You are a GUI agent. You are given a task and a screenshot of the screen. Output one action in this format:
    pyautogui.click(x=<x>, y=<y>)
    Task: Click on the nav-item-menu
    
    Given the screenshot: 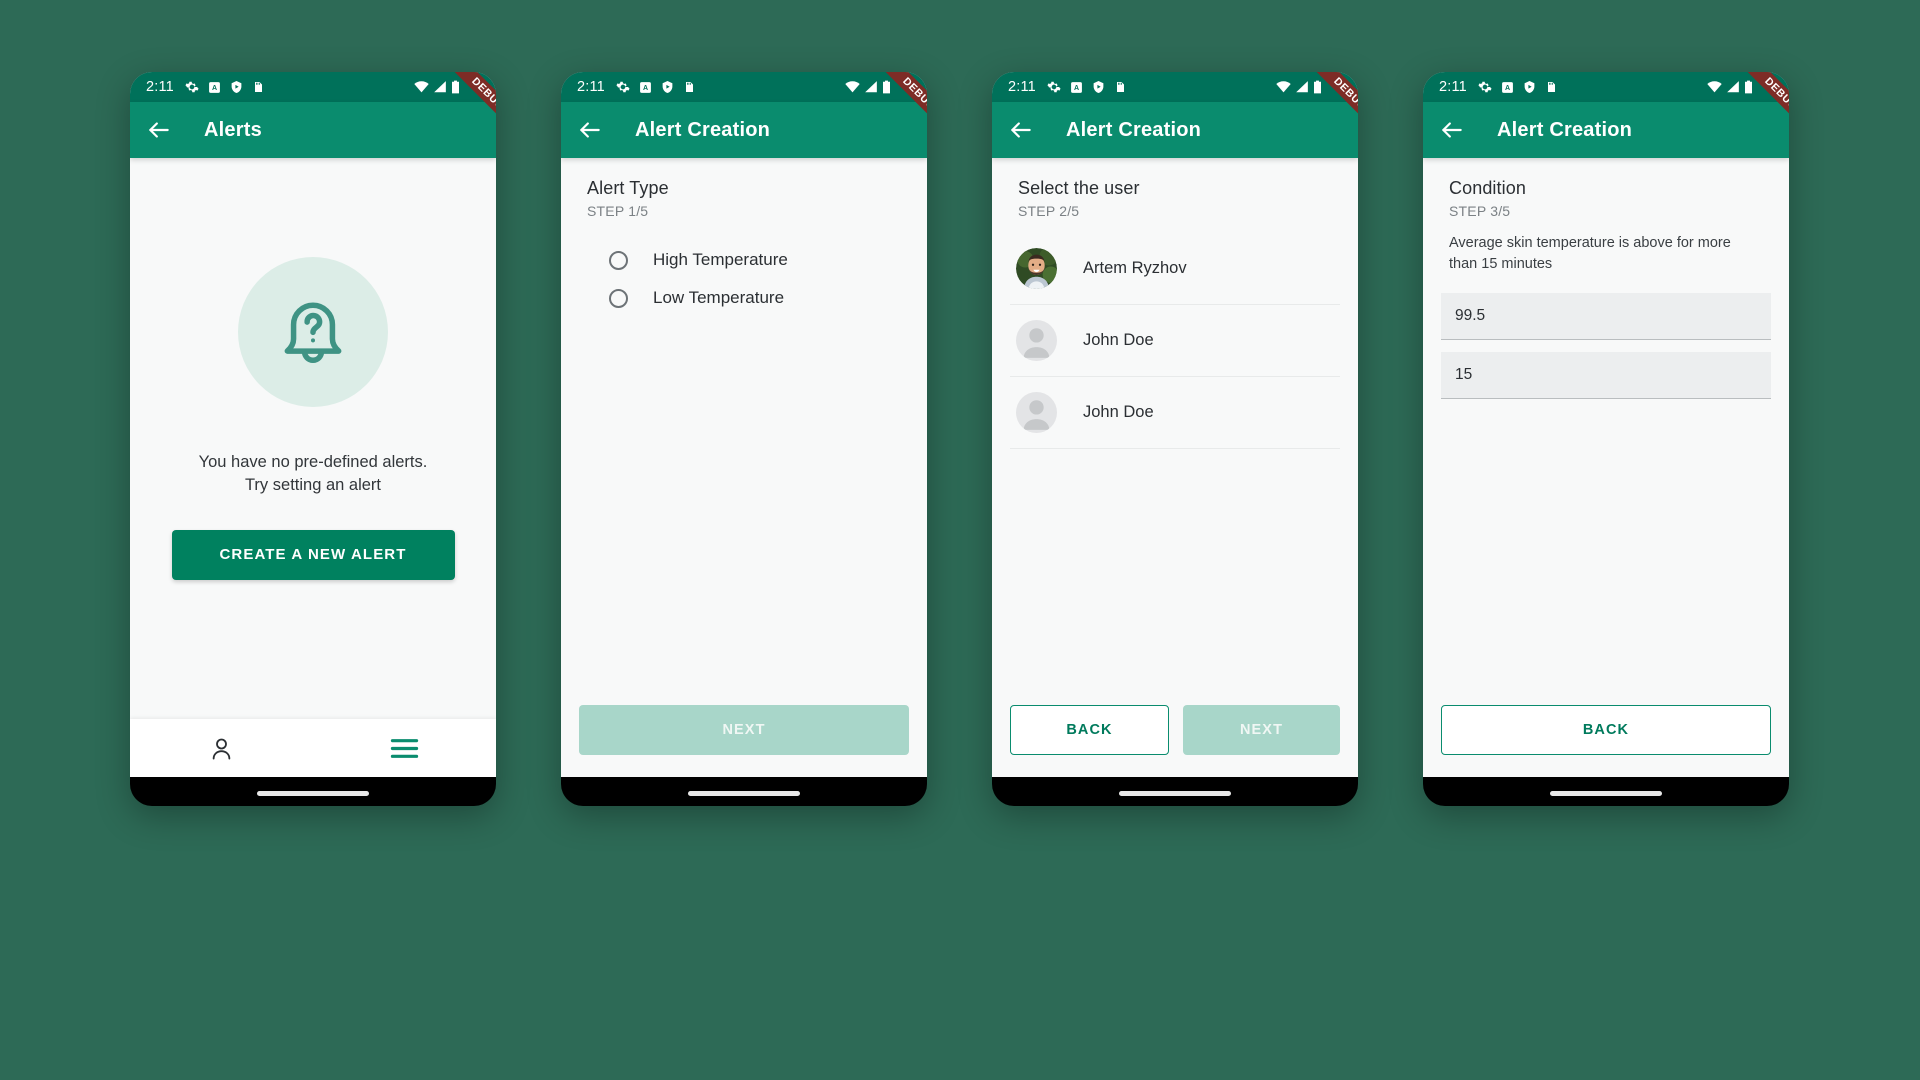 What is the action you would take?
    pyautogui.click(x=404, y=748)
    